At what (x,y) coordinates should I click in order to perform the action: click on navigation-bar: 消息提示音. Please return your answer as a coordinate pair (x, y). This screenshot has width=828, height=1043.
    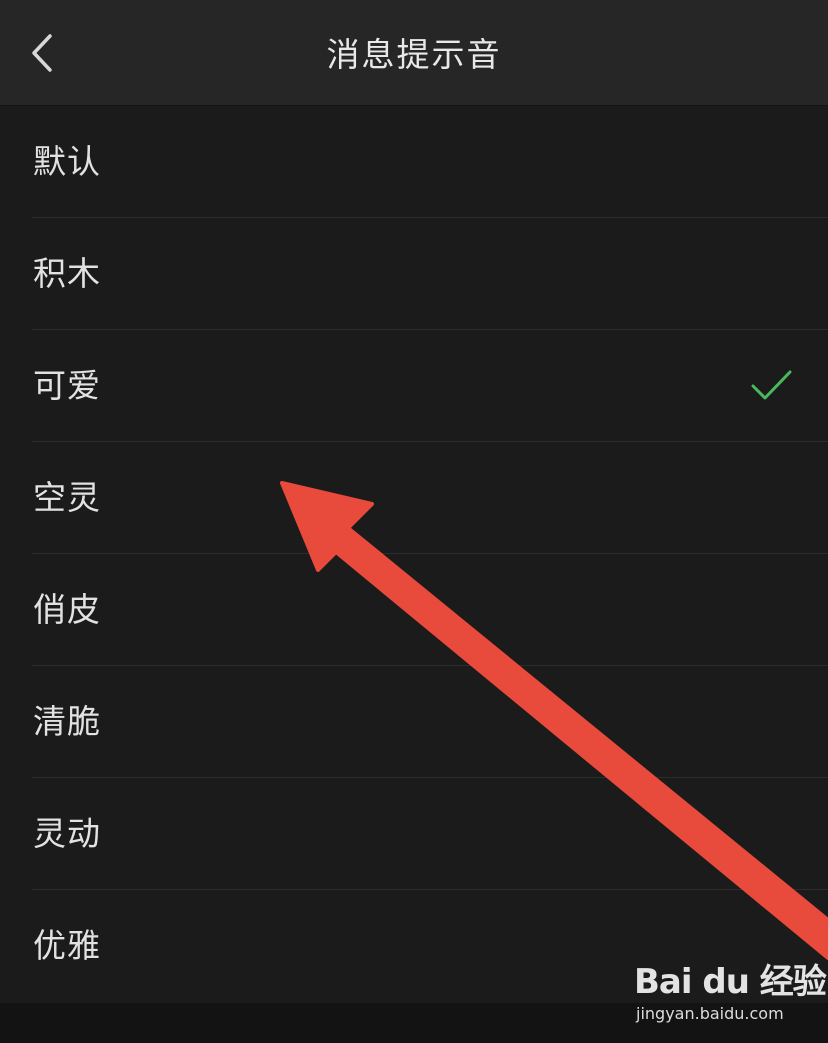
    Looking at the image, I should click on (414, 53).